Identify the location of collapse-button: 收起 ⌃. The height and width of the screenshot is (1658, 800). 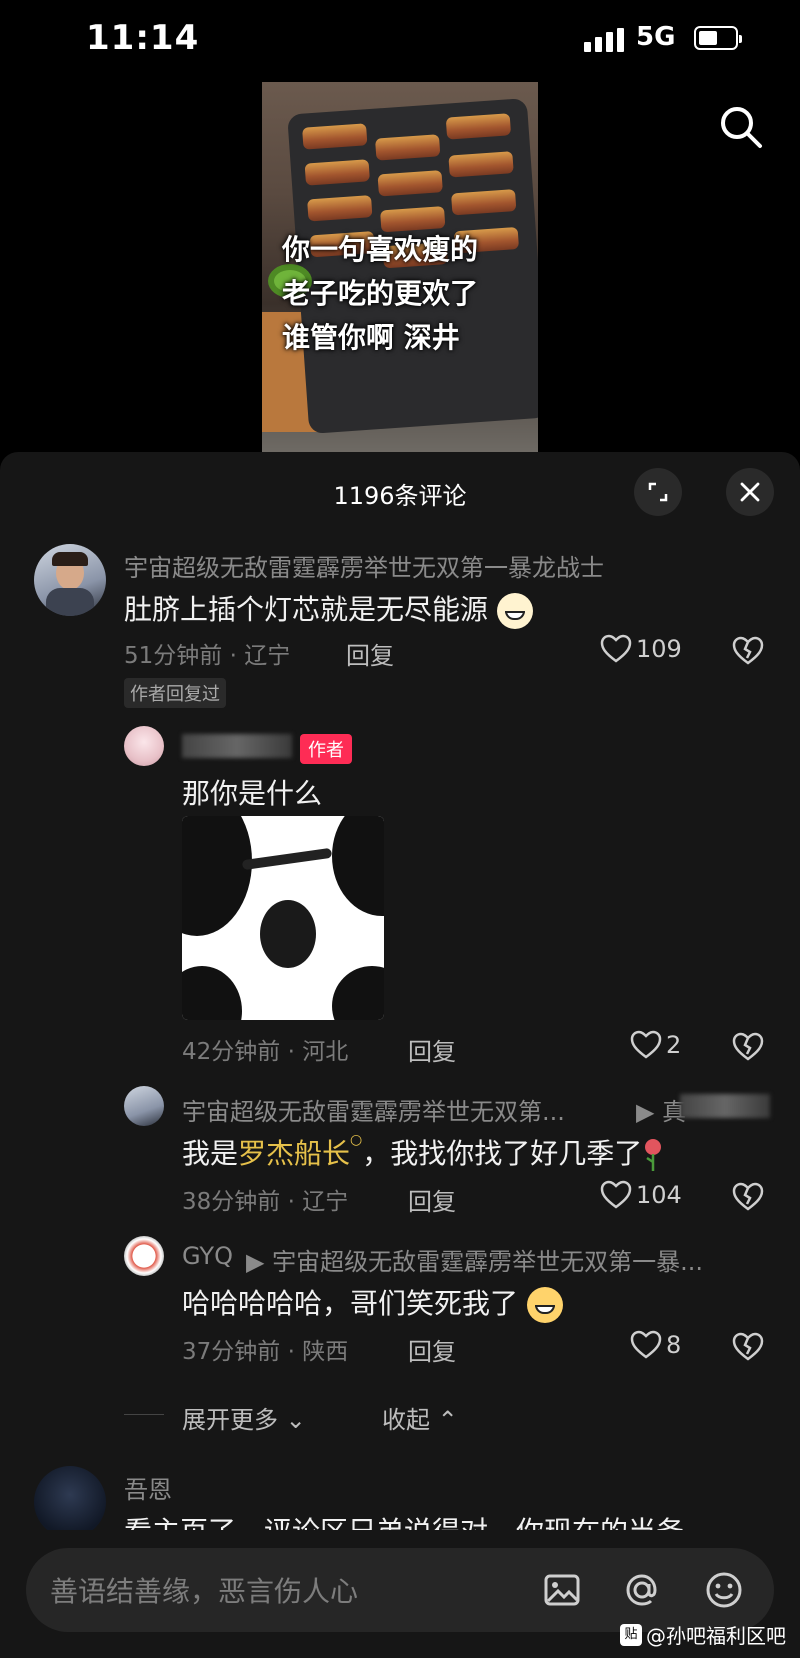
(420, 1417).